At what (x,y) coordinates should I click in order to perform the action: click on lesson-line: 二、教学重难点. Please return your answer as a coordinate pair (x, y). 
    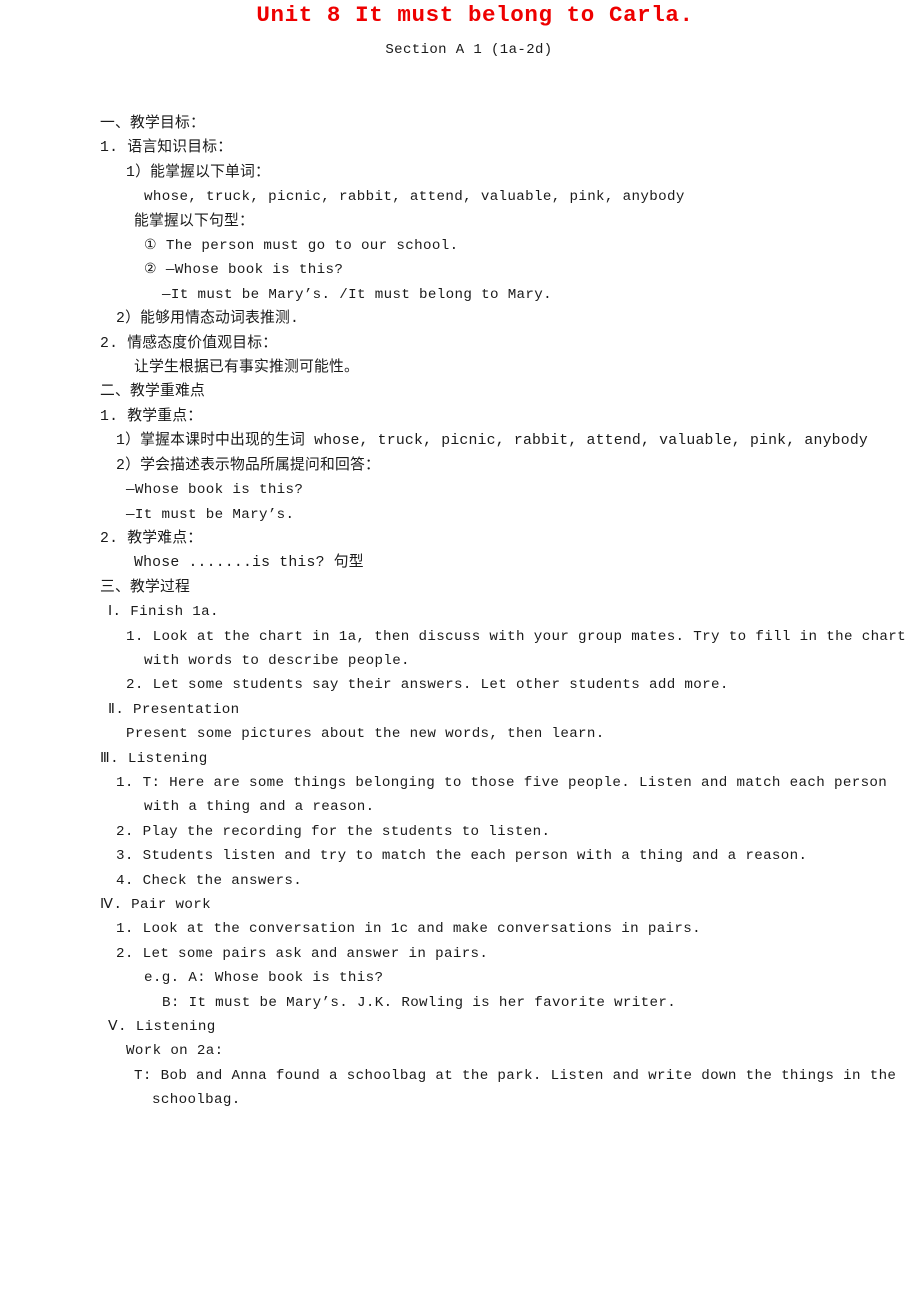
    Looking at the image, I should click on (152, 392).